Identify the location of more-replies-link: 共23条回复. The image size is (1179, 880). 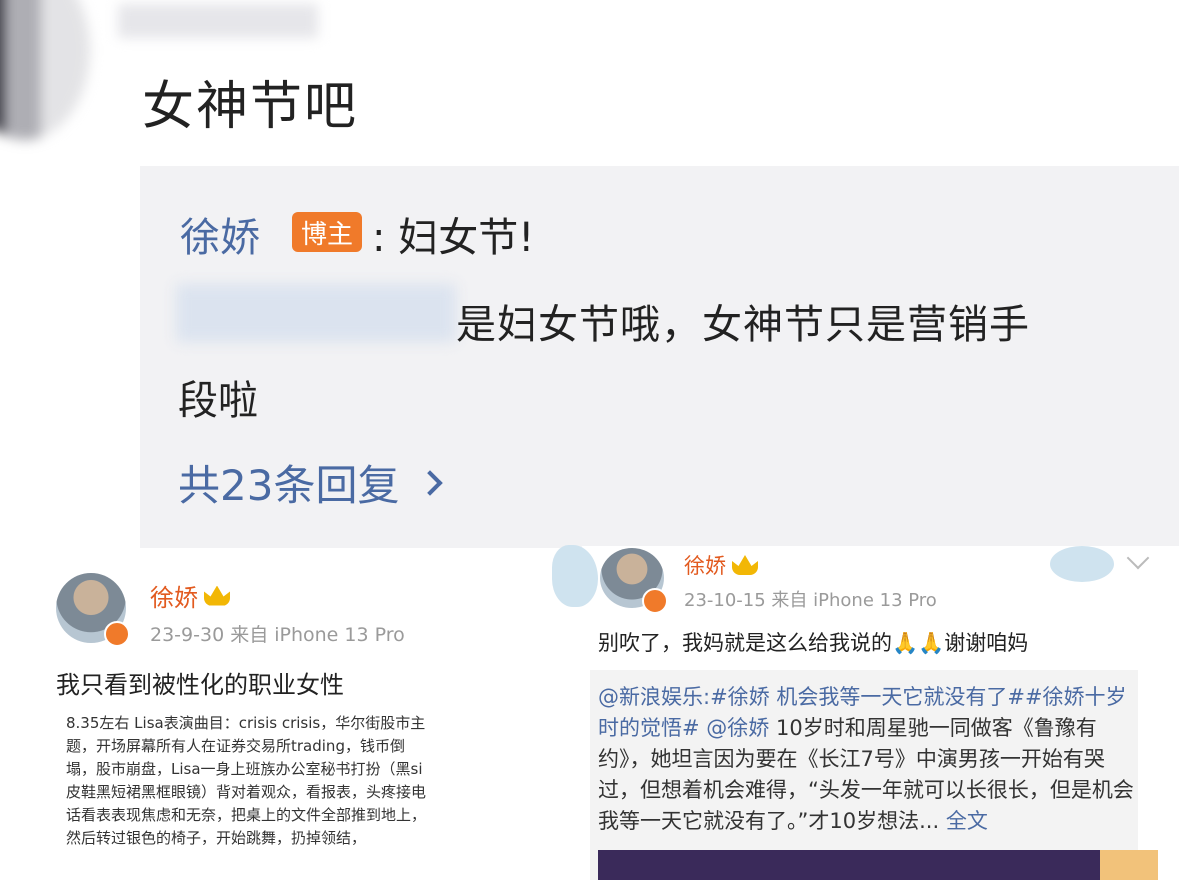
(311, 482).